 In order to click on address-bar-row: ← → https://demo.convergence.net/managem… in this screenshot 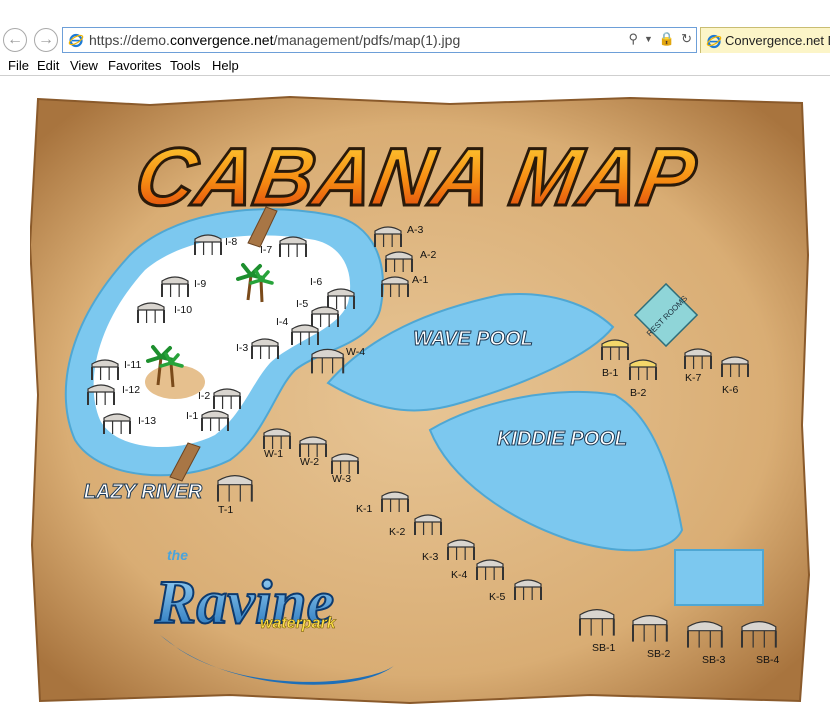, I will do `click(415, 41)`.